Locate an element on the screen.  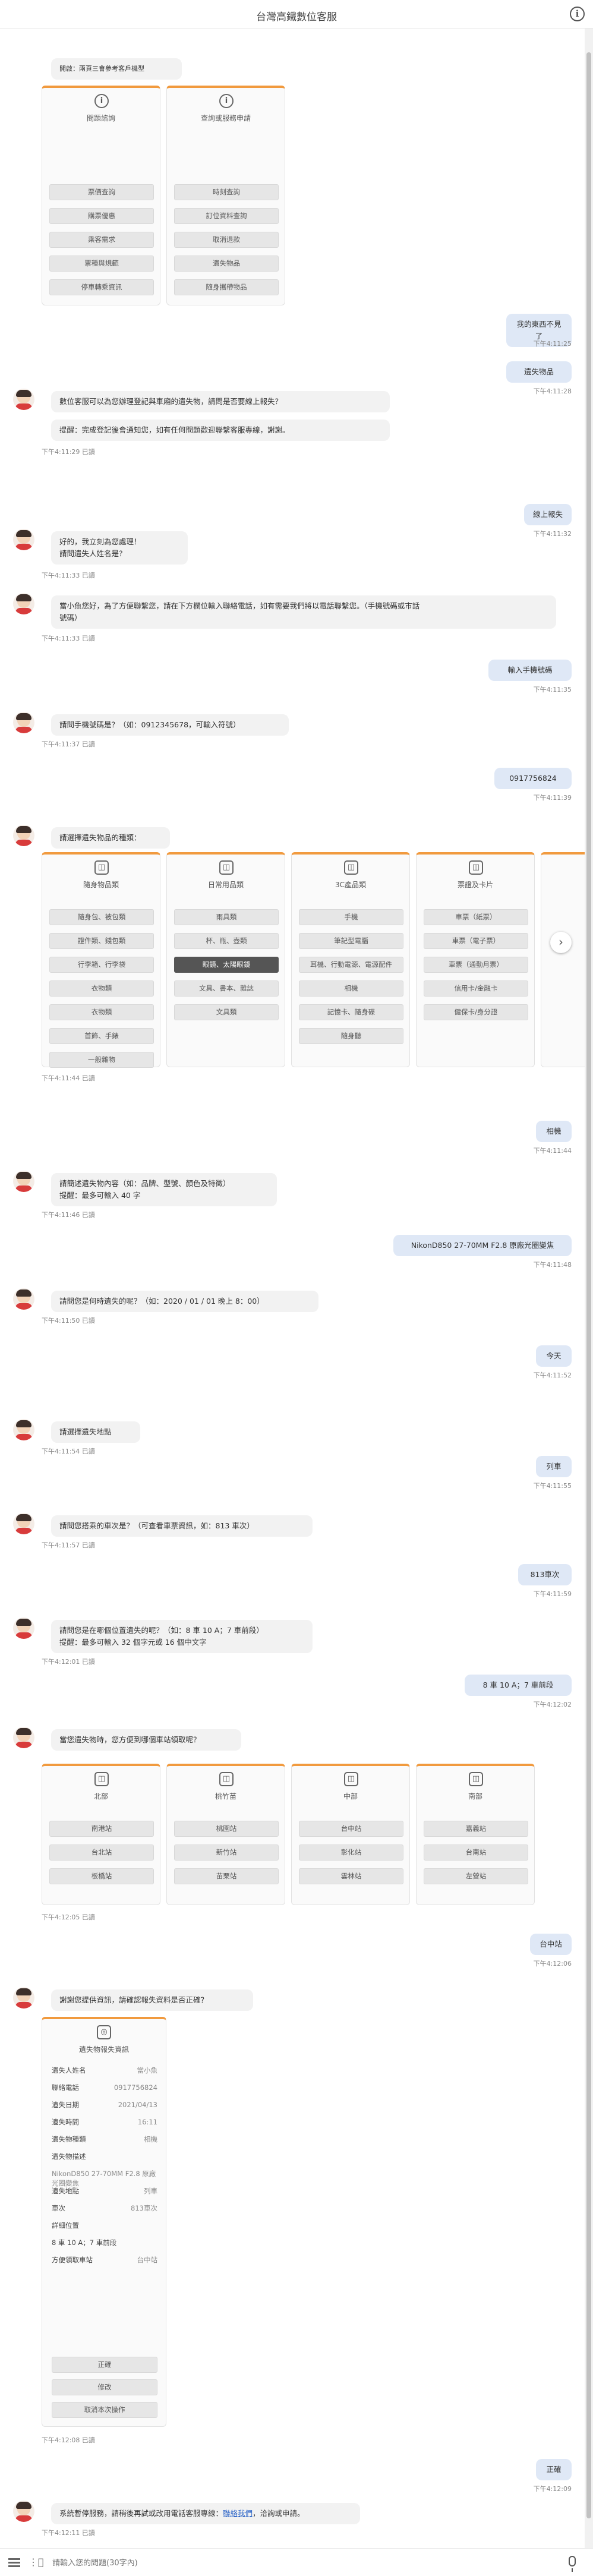
card-title: 桃竹苗 is located at coordinates (225, 1797).